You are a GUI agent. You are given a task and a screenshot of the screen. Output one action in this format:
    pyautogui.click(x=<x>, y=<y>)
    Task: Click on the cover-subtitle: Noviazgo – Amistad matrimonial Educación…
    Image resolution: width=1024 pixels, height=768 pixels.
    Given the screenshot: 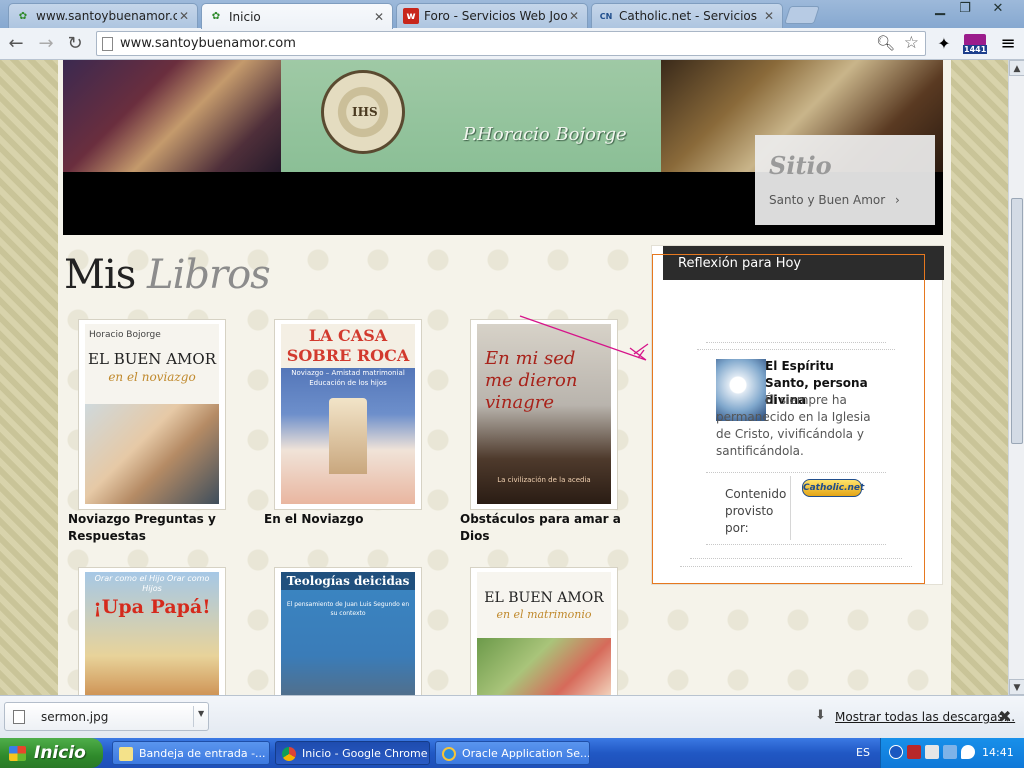 What is the action you would take?
    pyautogui.click(x=348, y=378)
    